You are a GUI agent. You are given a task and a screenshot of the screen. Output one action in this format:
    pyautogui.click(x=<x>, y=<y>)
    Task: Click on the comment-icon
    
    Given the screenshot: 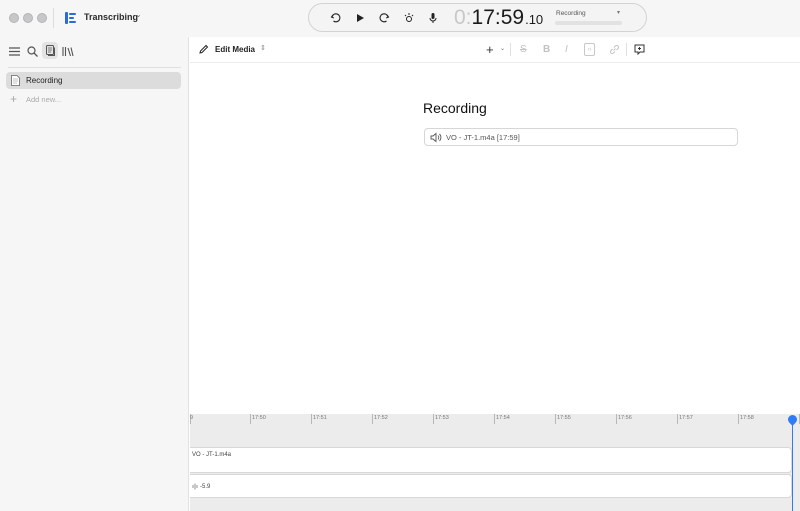 What is the action you would take?
    pyautogui.click(x=639, y=49)
    